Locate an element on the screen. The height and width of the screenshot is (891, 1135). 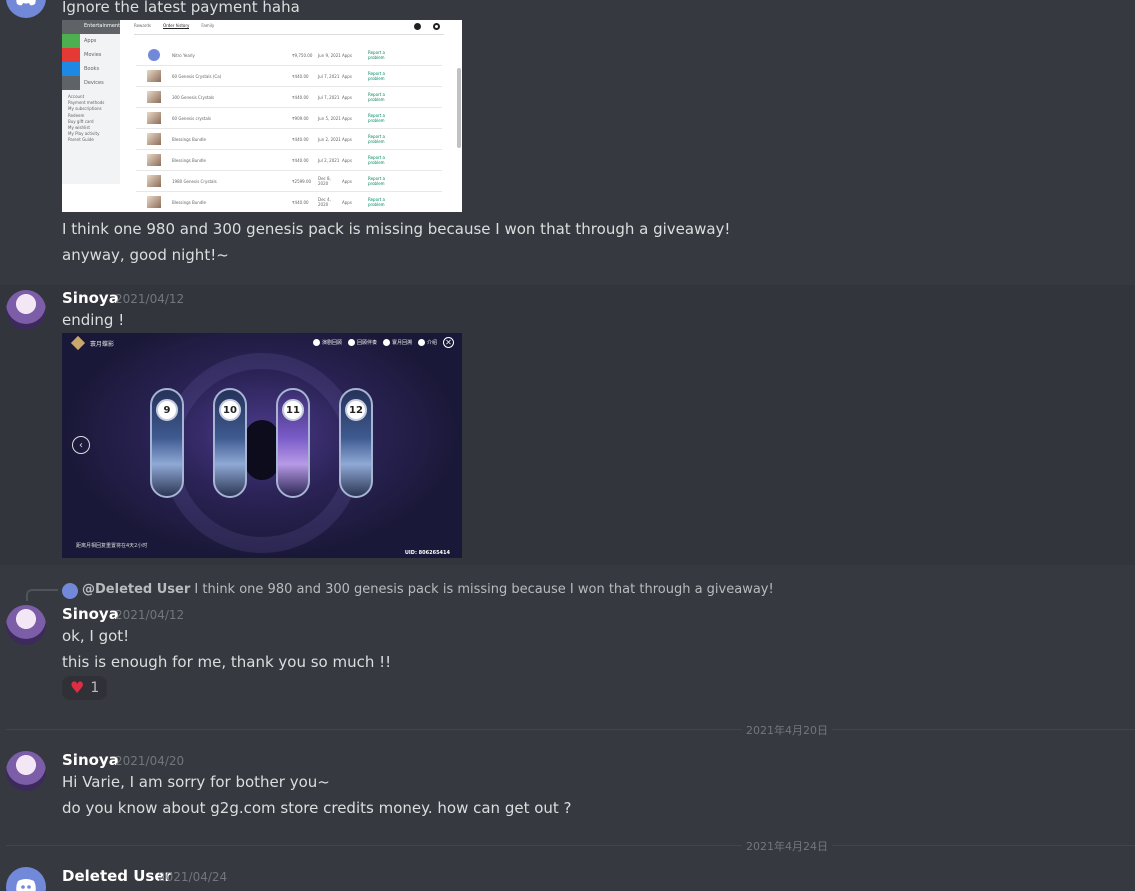
tab-rewards: Rewards is located at coordinates (142, 26).